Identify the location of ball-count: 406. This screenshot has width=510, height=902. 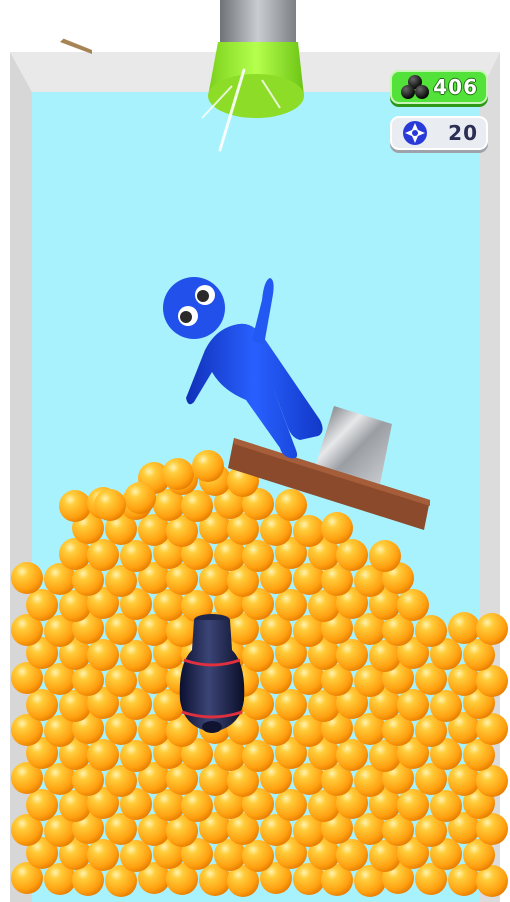
(455, 87).